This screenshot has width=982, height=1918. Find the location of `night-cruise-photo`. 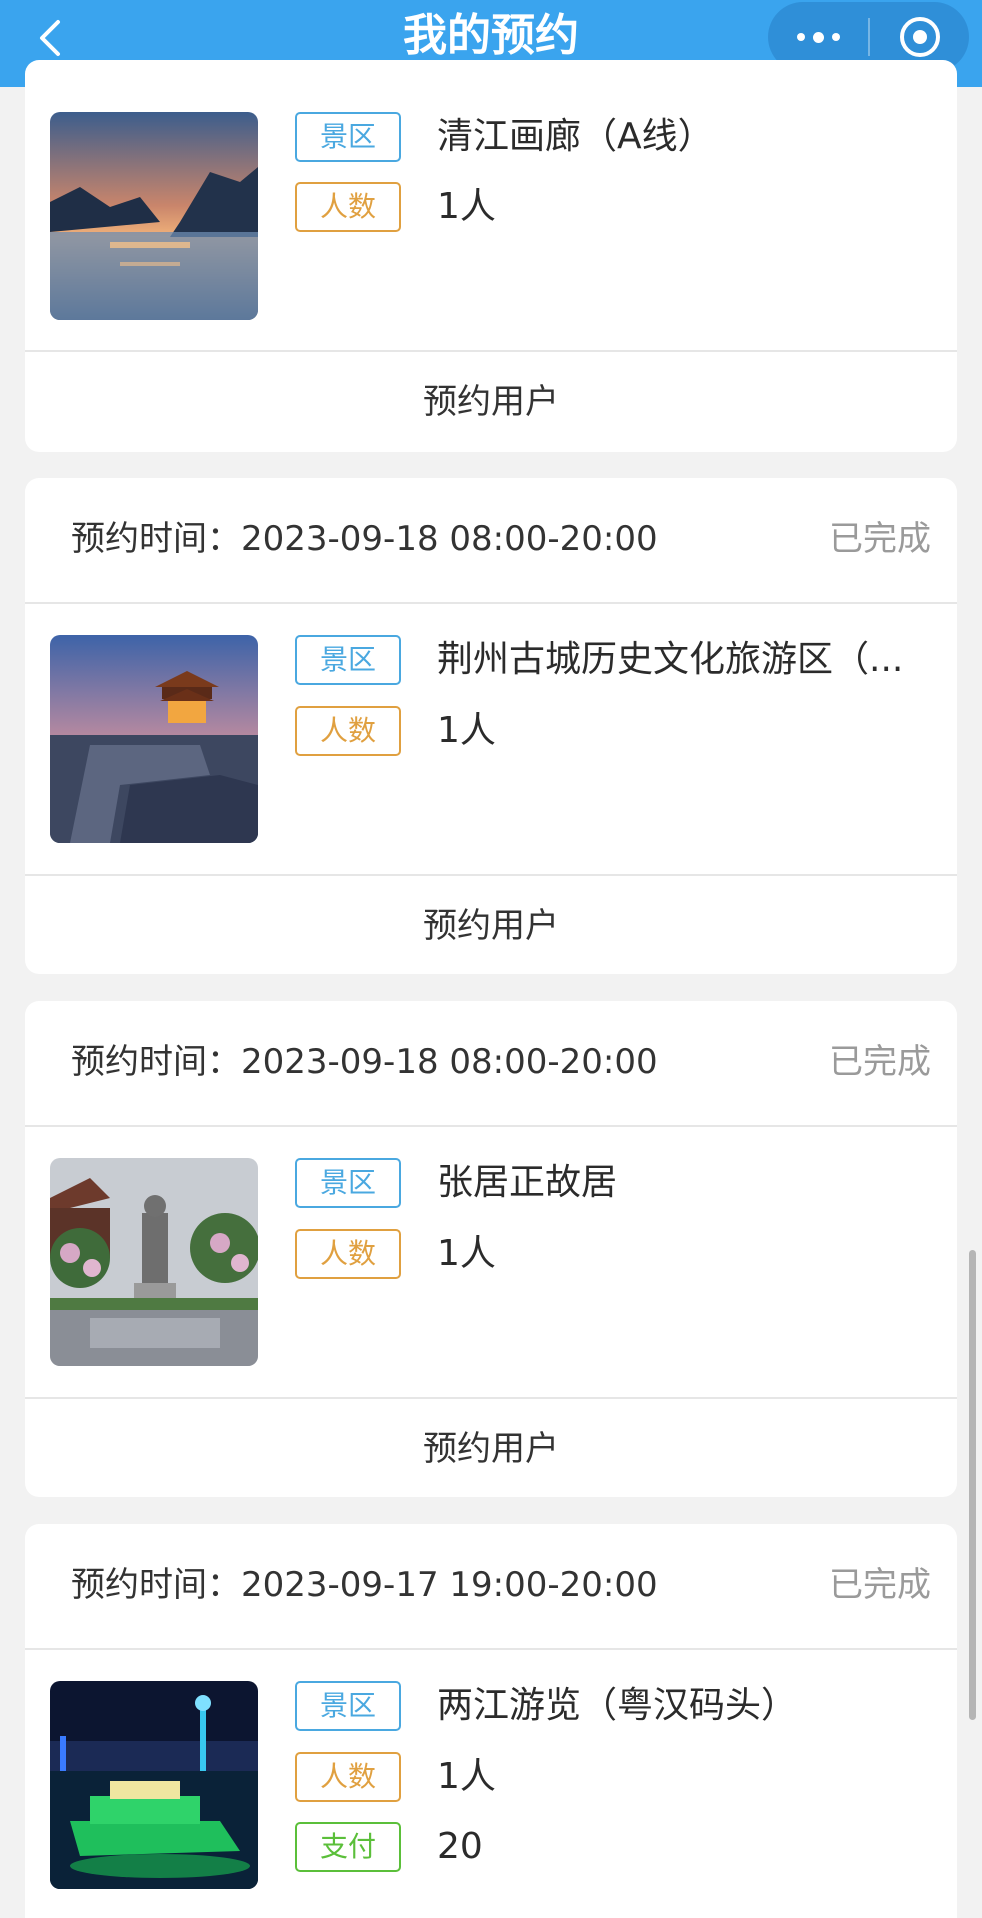

night-cruise-photo is located at coordinates (154, 1785).